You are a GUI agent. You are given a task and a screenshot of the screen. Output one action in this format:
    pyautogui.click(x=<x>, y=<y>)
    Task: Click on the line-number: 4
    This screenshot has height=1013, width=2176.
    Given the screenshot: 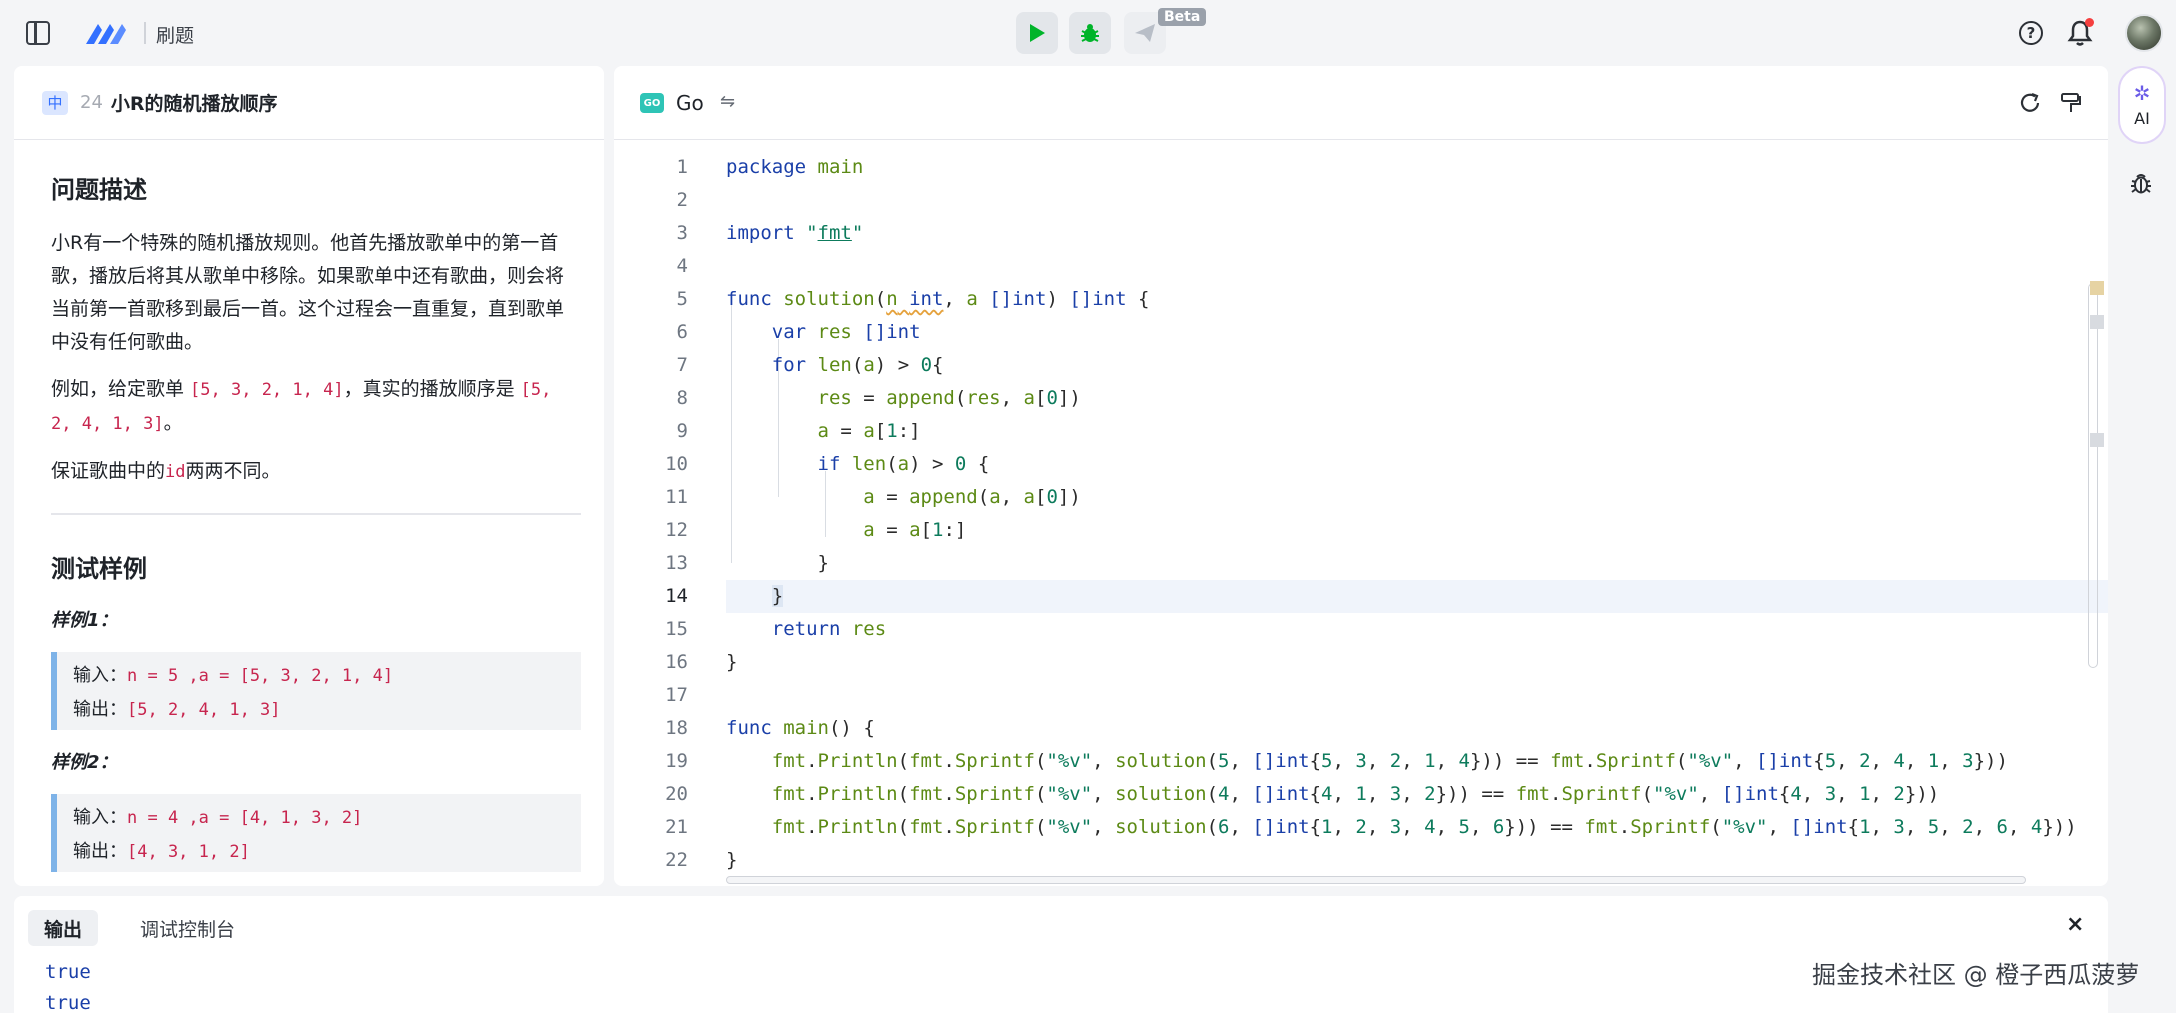 What is the action you would take?
    pyautogui.click(x=682, y=266)
    